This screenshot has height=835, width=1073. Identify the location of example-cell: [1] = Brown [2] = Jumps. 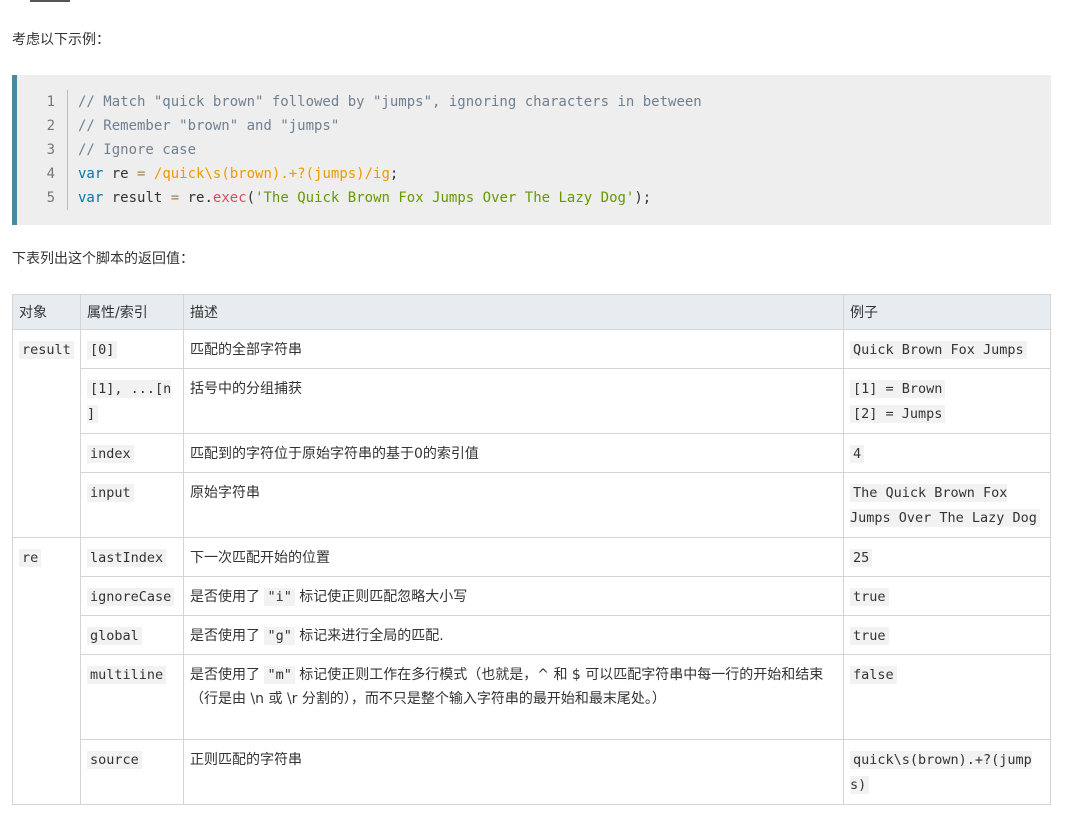
(947, 401).